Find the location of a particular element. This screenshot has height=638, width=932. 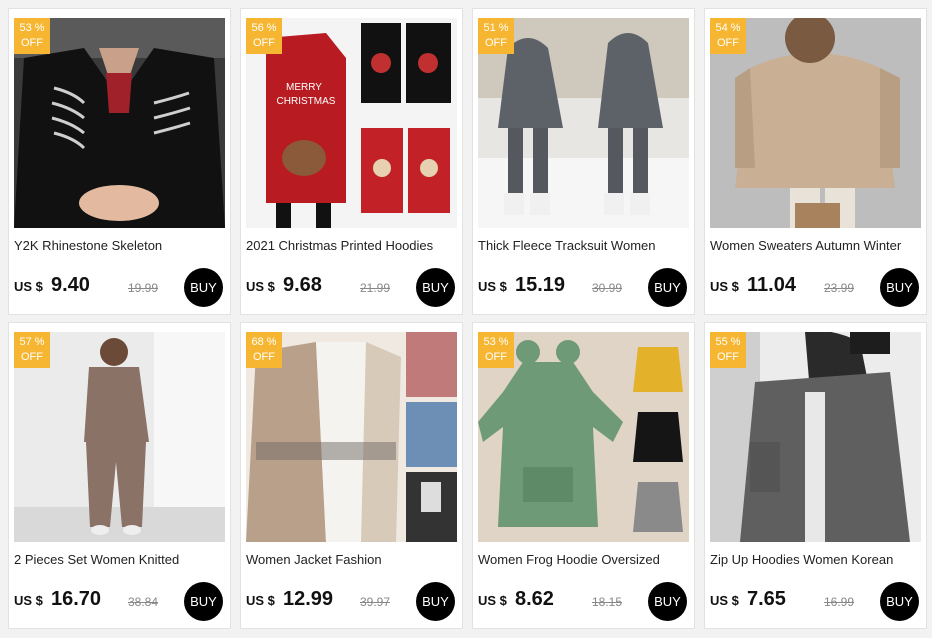

original-price: 23.99 is located at coordinates (839, 288).